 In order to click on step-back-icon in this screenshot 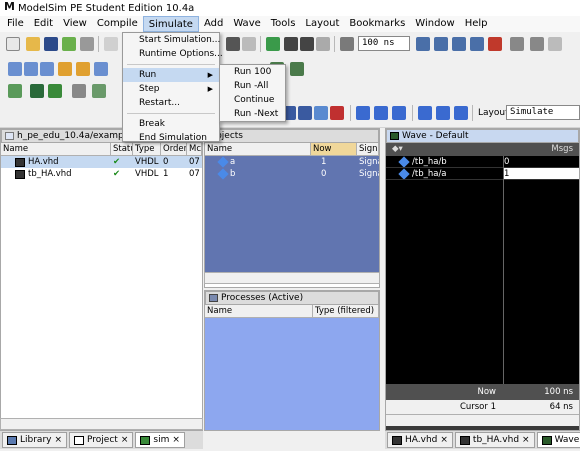, I will do `click(425, 113)`.